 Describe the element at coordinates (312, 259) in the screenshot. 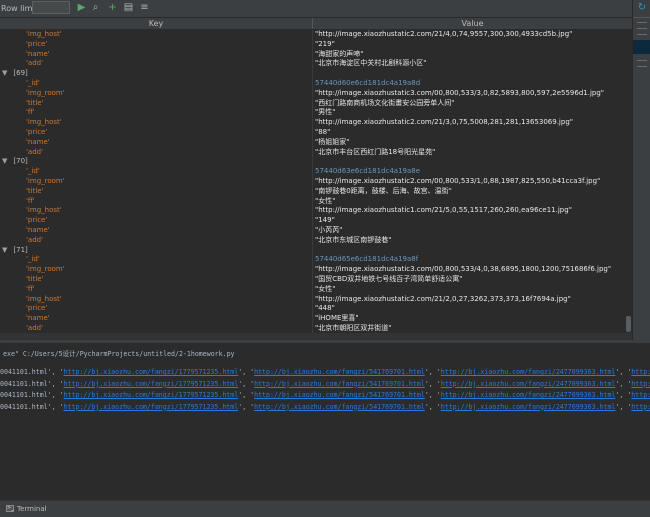

I see `table-row: '_id' 57440d65e6cd181dc4a19a8f` at that location.